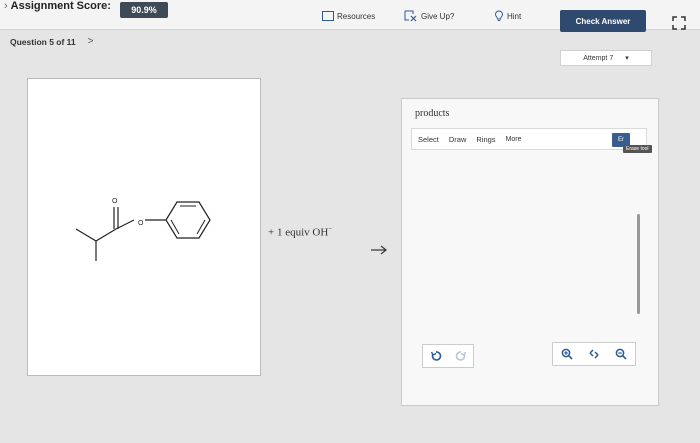 The image size is (700, 443). What do you see at coordinates (679, 23) in the screenshot?
I see `expand-icon` at bounding box center [679, 23].